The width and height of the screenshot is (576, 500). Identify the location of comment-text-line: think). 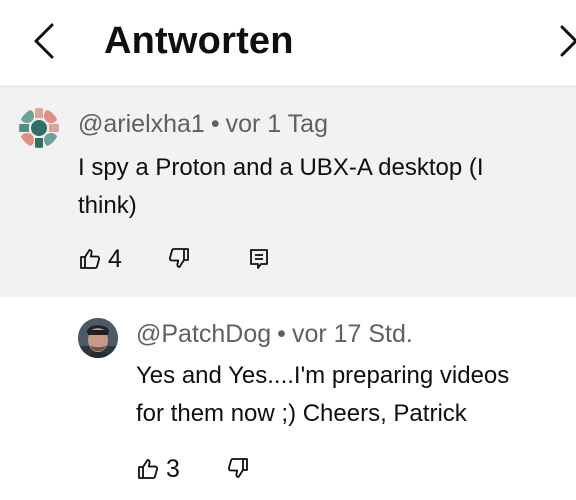
(107, 205).